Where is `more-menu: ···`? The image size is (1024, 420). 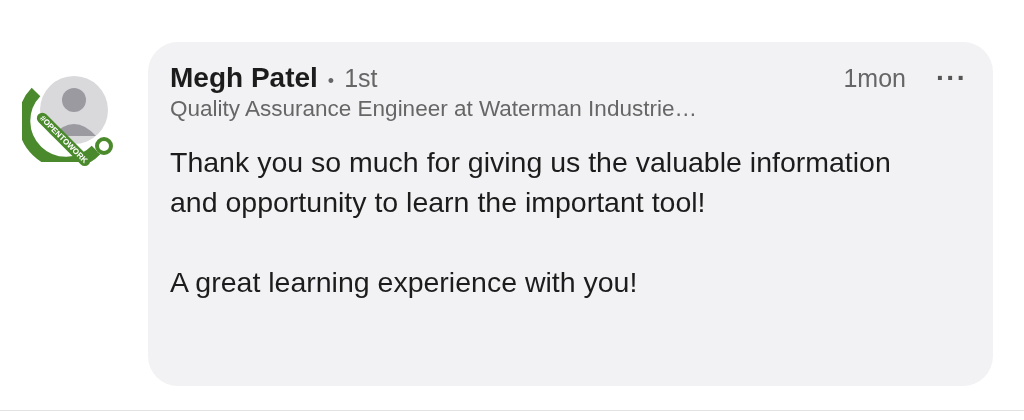
more-menu: ··· is located at coordinates (951, 78).